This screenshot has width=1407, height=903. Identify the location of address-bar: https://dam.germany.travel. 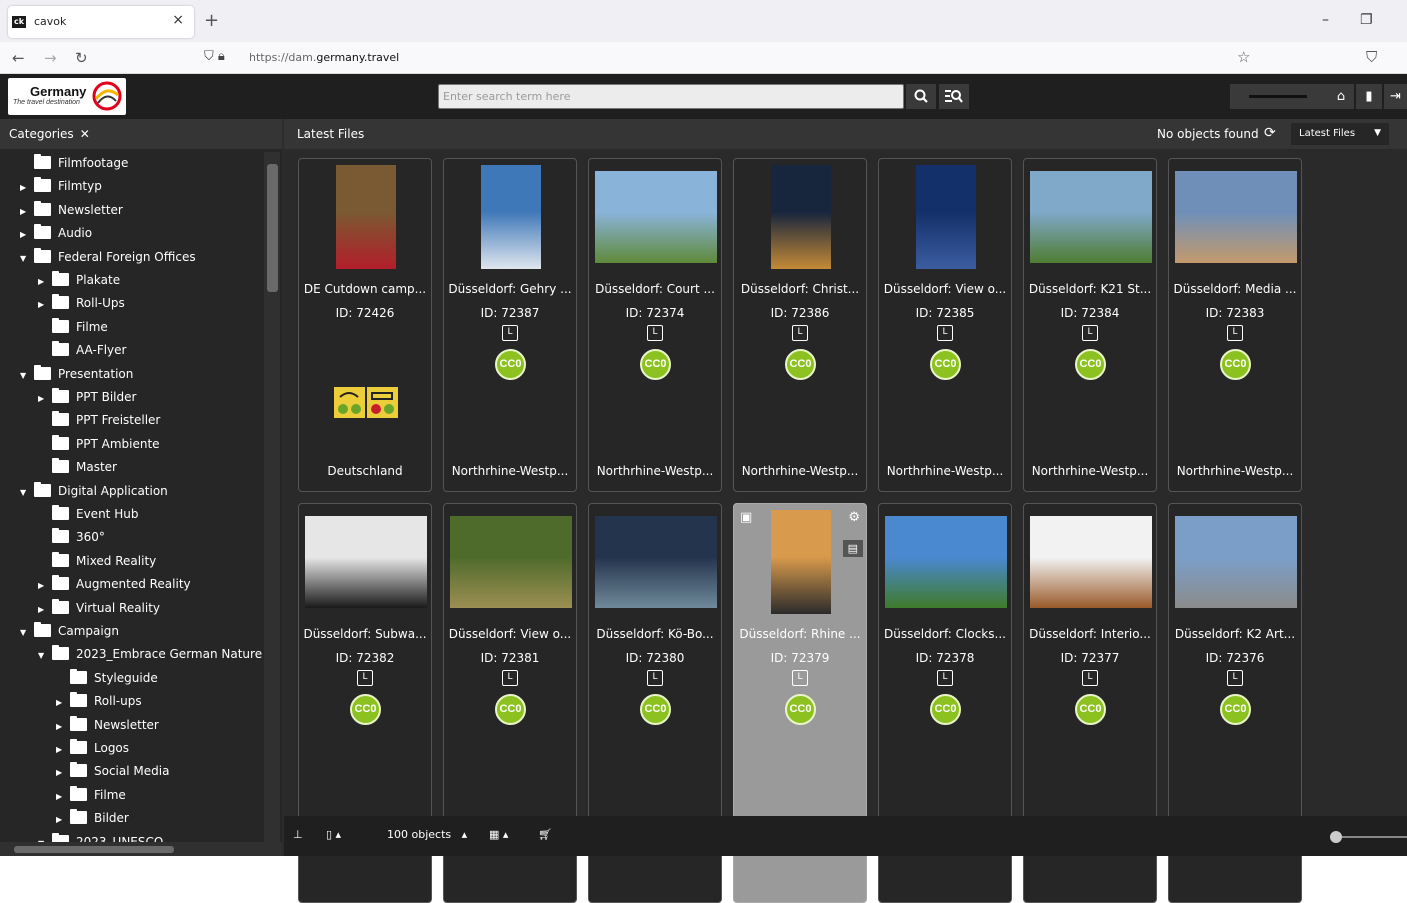
(324, 57).